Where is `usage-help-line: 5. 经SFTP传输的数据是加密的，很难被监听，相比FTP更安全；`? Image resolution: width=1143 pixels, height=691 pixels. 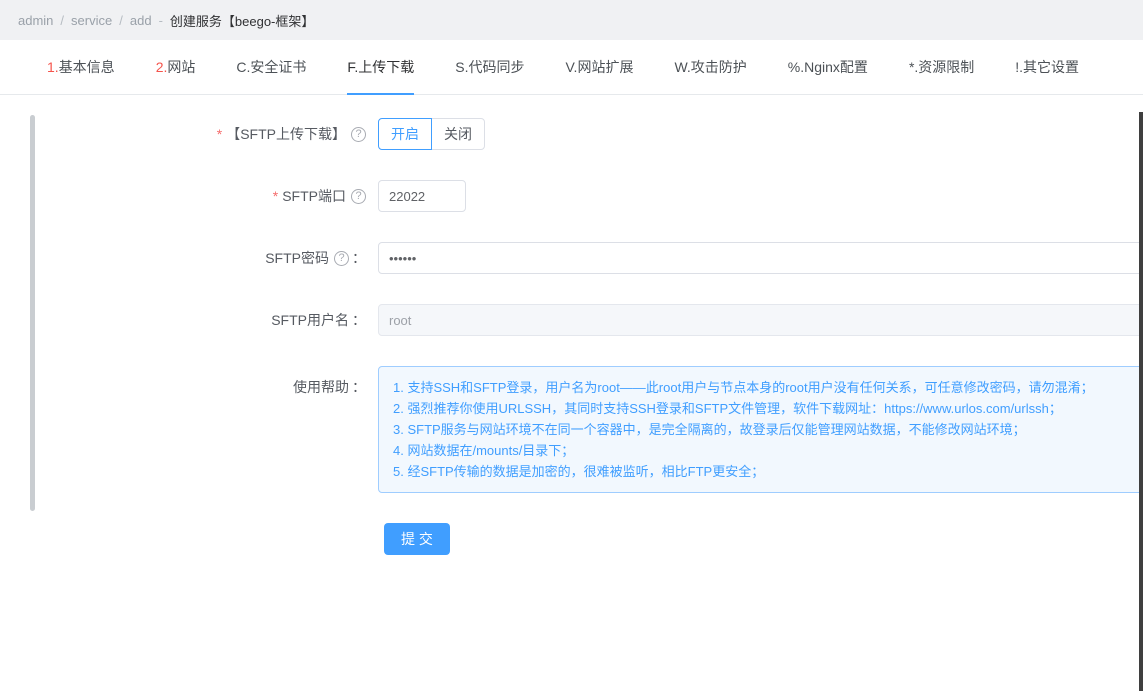
usage-help-line: 5. 经SFTP传输的数据是加密的，很难被监听，相比FTP更安全； is located at coordinates (579, 471).